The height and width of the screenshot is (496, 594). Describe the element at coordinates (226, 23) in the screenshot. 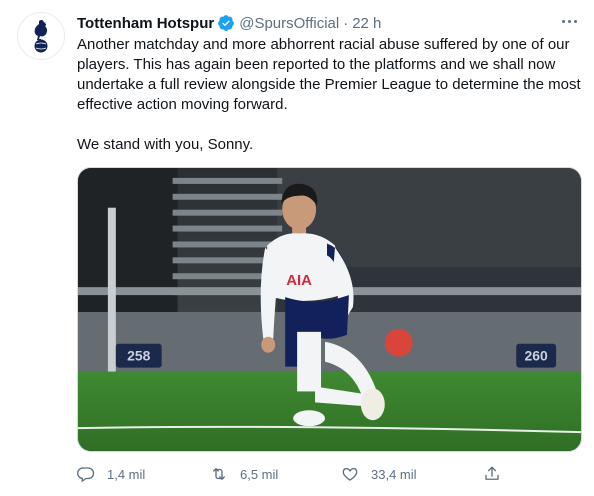

I see `verified-badge-icon` at that location.